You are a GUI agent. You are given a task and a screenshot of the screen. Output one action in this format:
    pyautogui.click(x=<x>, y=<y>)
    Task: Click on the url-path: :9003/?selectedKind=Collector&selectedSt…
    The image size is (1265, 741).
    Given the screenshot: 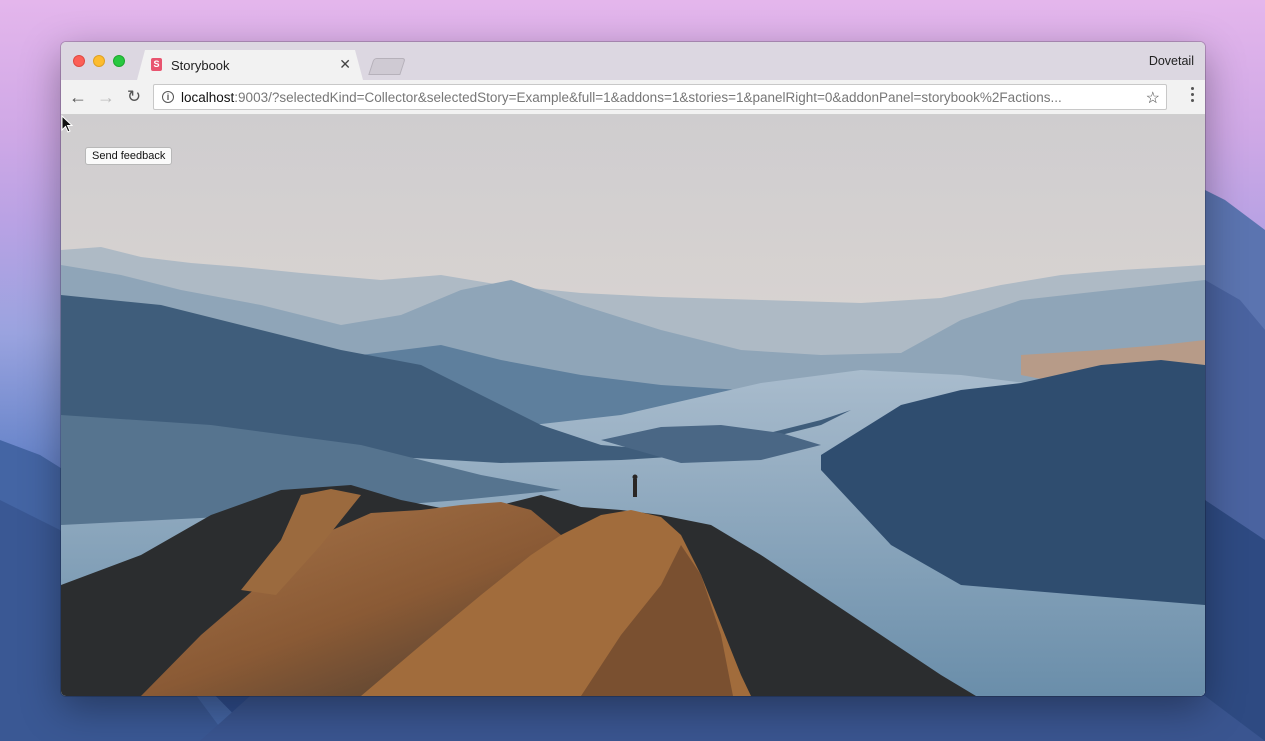 What is the action you would take?
    pyautogui.click(x=648, y=97)
    